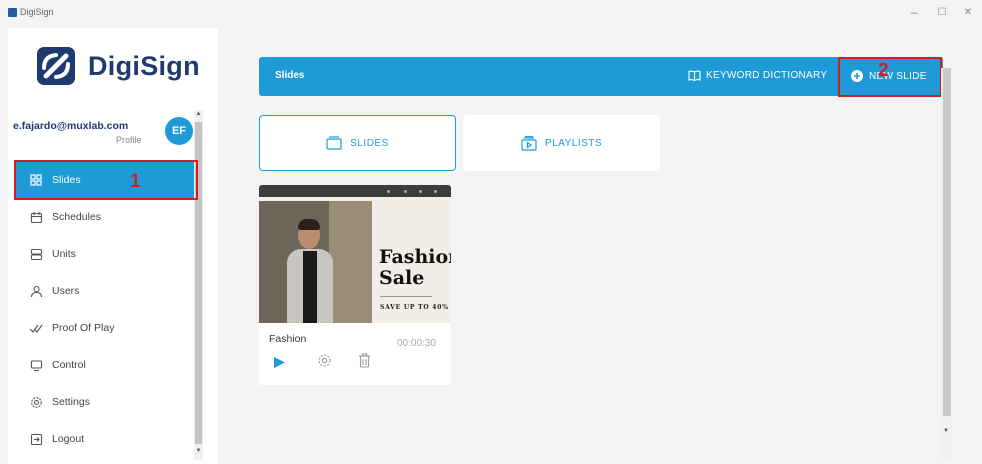 The image size is (982, 464). I want to click on sidebar-item-label: Control, so click(69, 365).